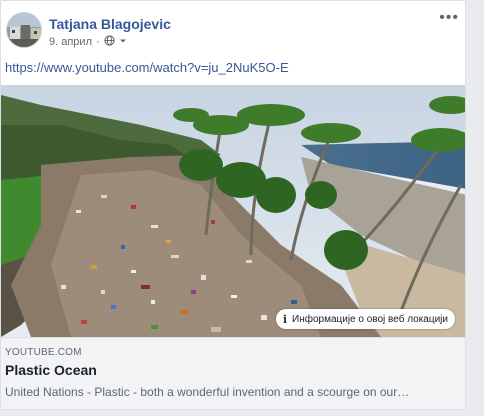 The width and height of the screenshot is (484, 416). What do you see at coordinates (449, 18) in the screenshot?
I see `more-options-button: •••` at bounding box center [449, 18].